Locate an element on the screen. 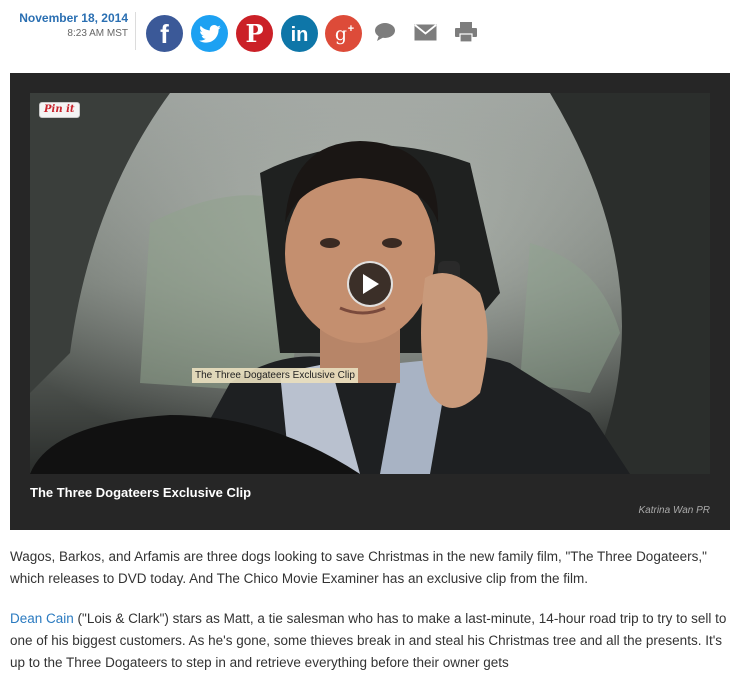 The width and height of the screenshot is (744, 674). facebook-share-button: f is located at coordinates (164, 33).